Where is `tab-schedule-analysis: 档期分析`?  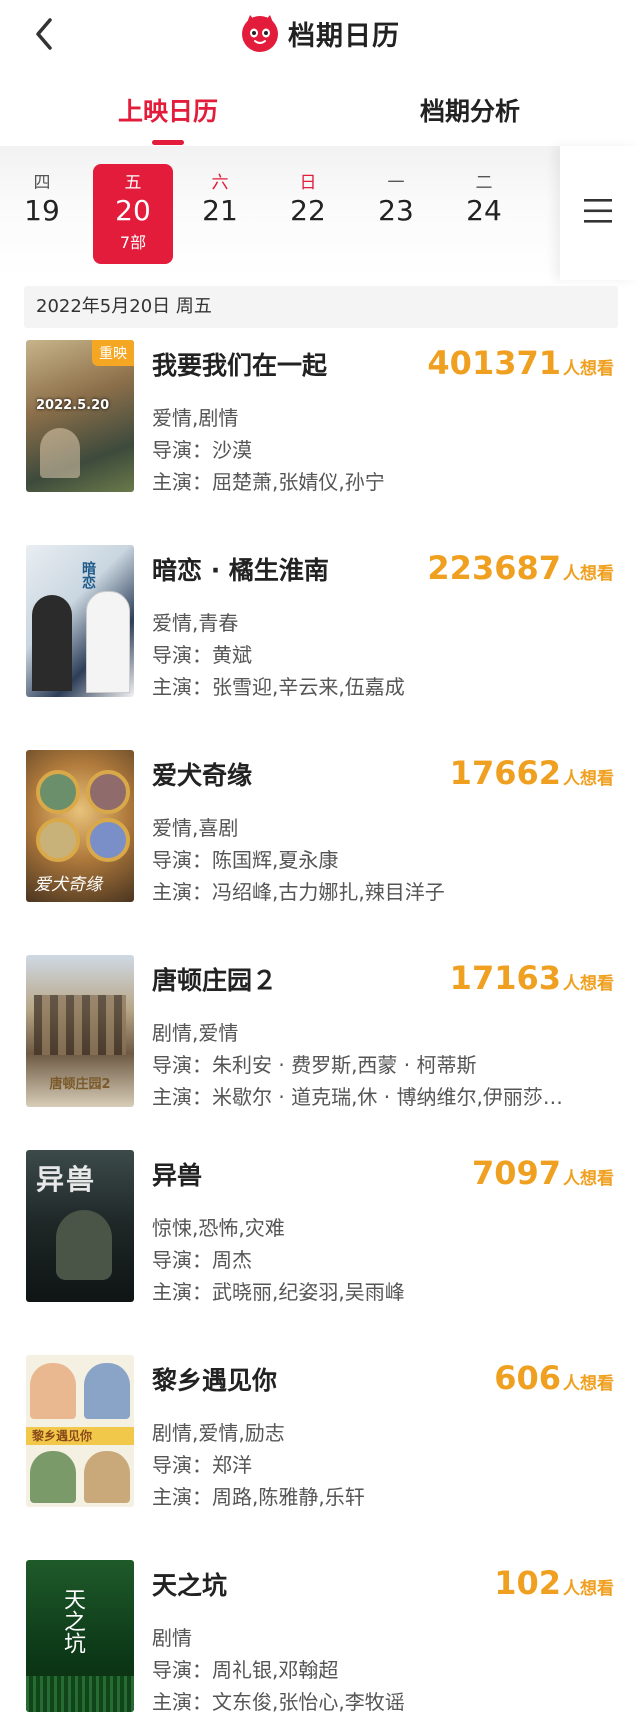
tab-schedule-analysis: 档期分析 is located at coordinates (470, 110).